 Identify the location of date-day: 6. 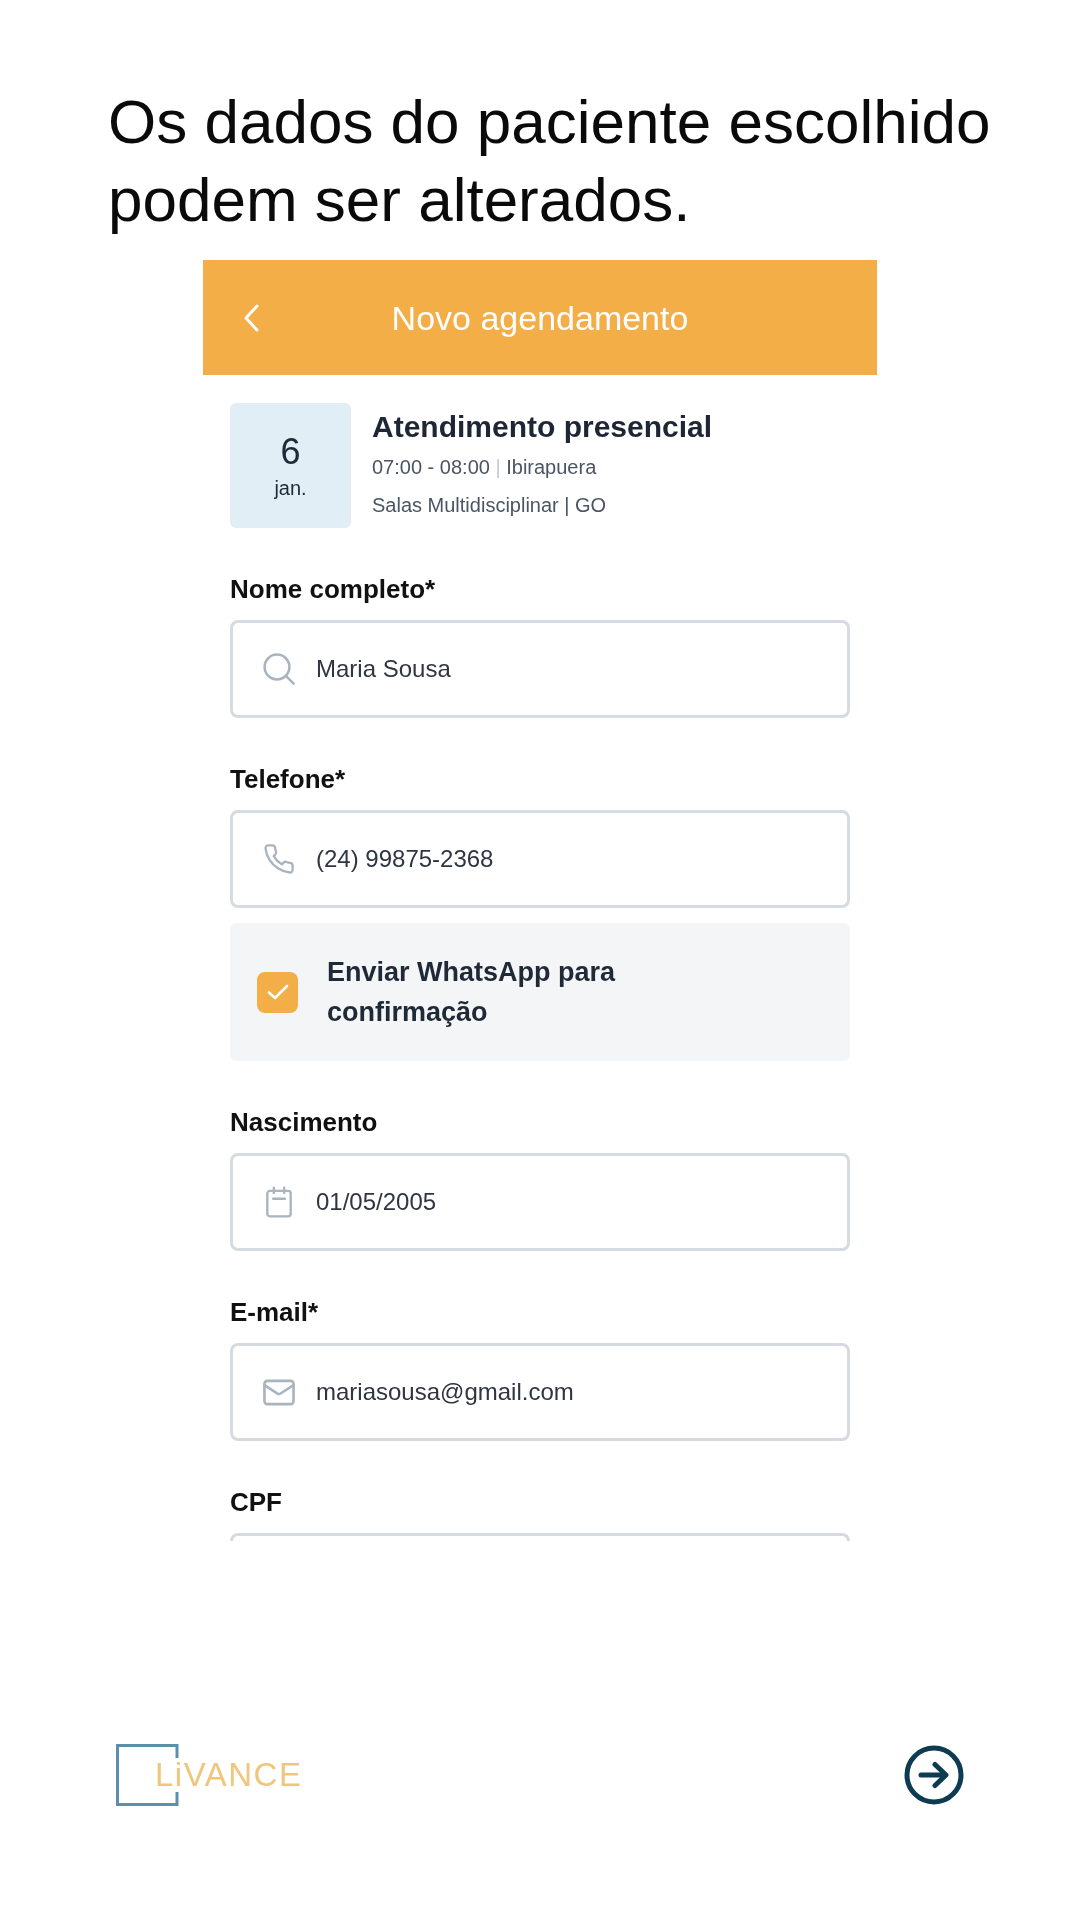
(290, 451).